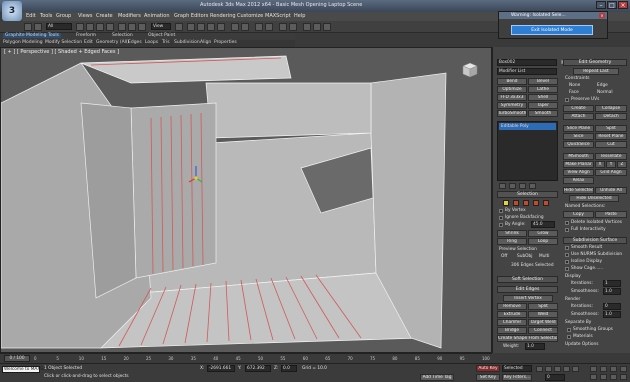 Image resolution: width=630 pixels, height=382 pixels. I want to click on modifier-shell-button: Shell, so click(543, 97).